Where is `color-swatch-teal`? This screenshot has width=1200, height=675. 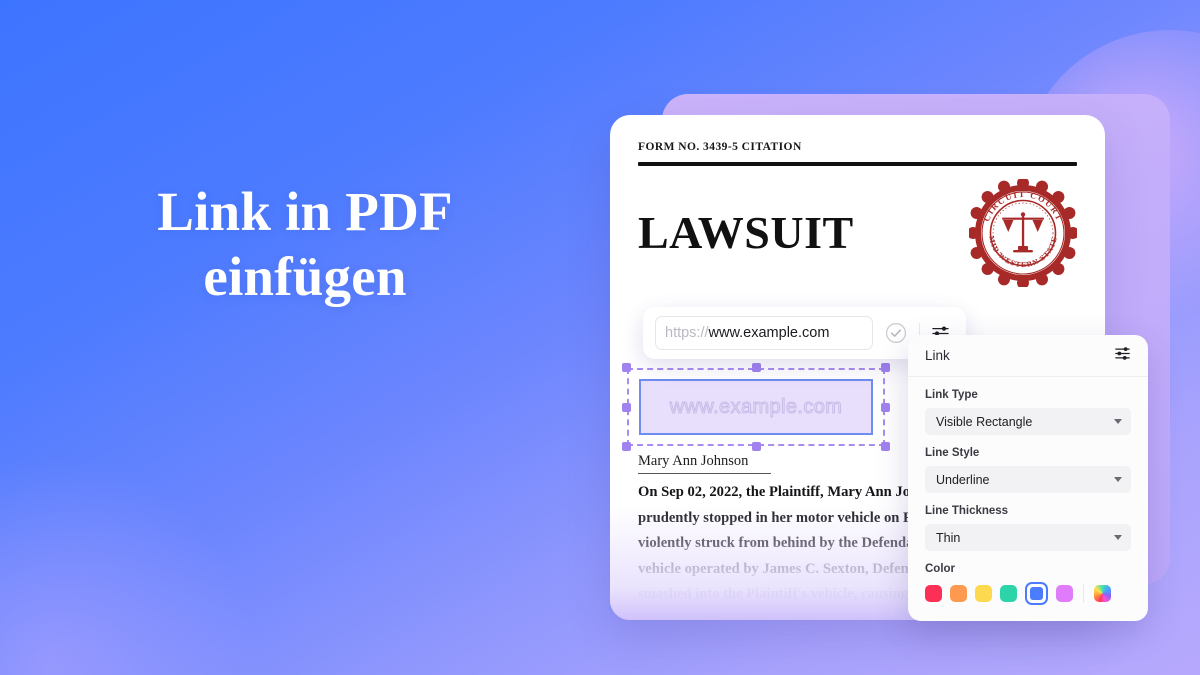
color-swatch-teal is located at coordinates (1008, 593).